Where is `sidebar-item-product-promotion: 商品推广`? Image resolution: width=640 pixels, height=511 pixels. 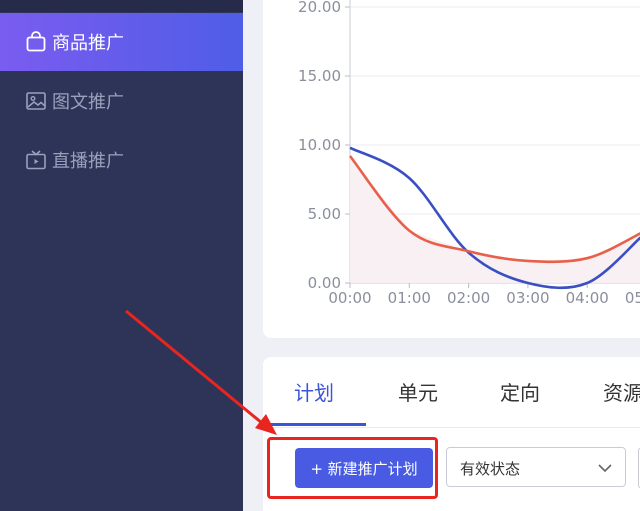 sidebar-item-product-promotion: 商品推广 is located at coordinates (121, 42).